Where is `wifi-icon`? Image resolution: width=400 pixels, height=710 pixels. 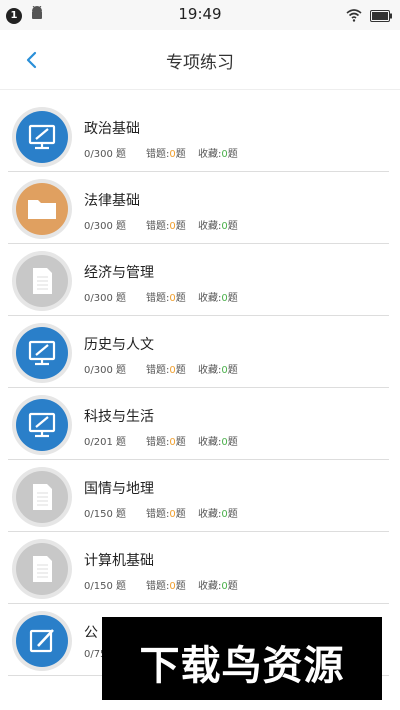
wifi-icon is located at coordinates (354, 16).